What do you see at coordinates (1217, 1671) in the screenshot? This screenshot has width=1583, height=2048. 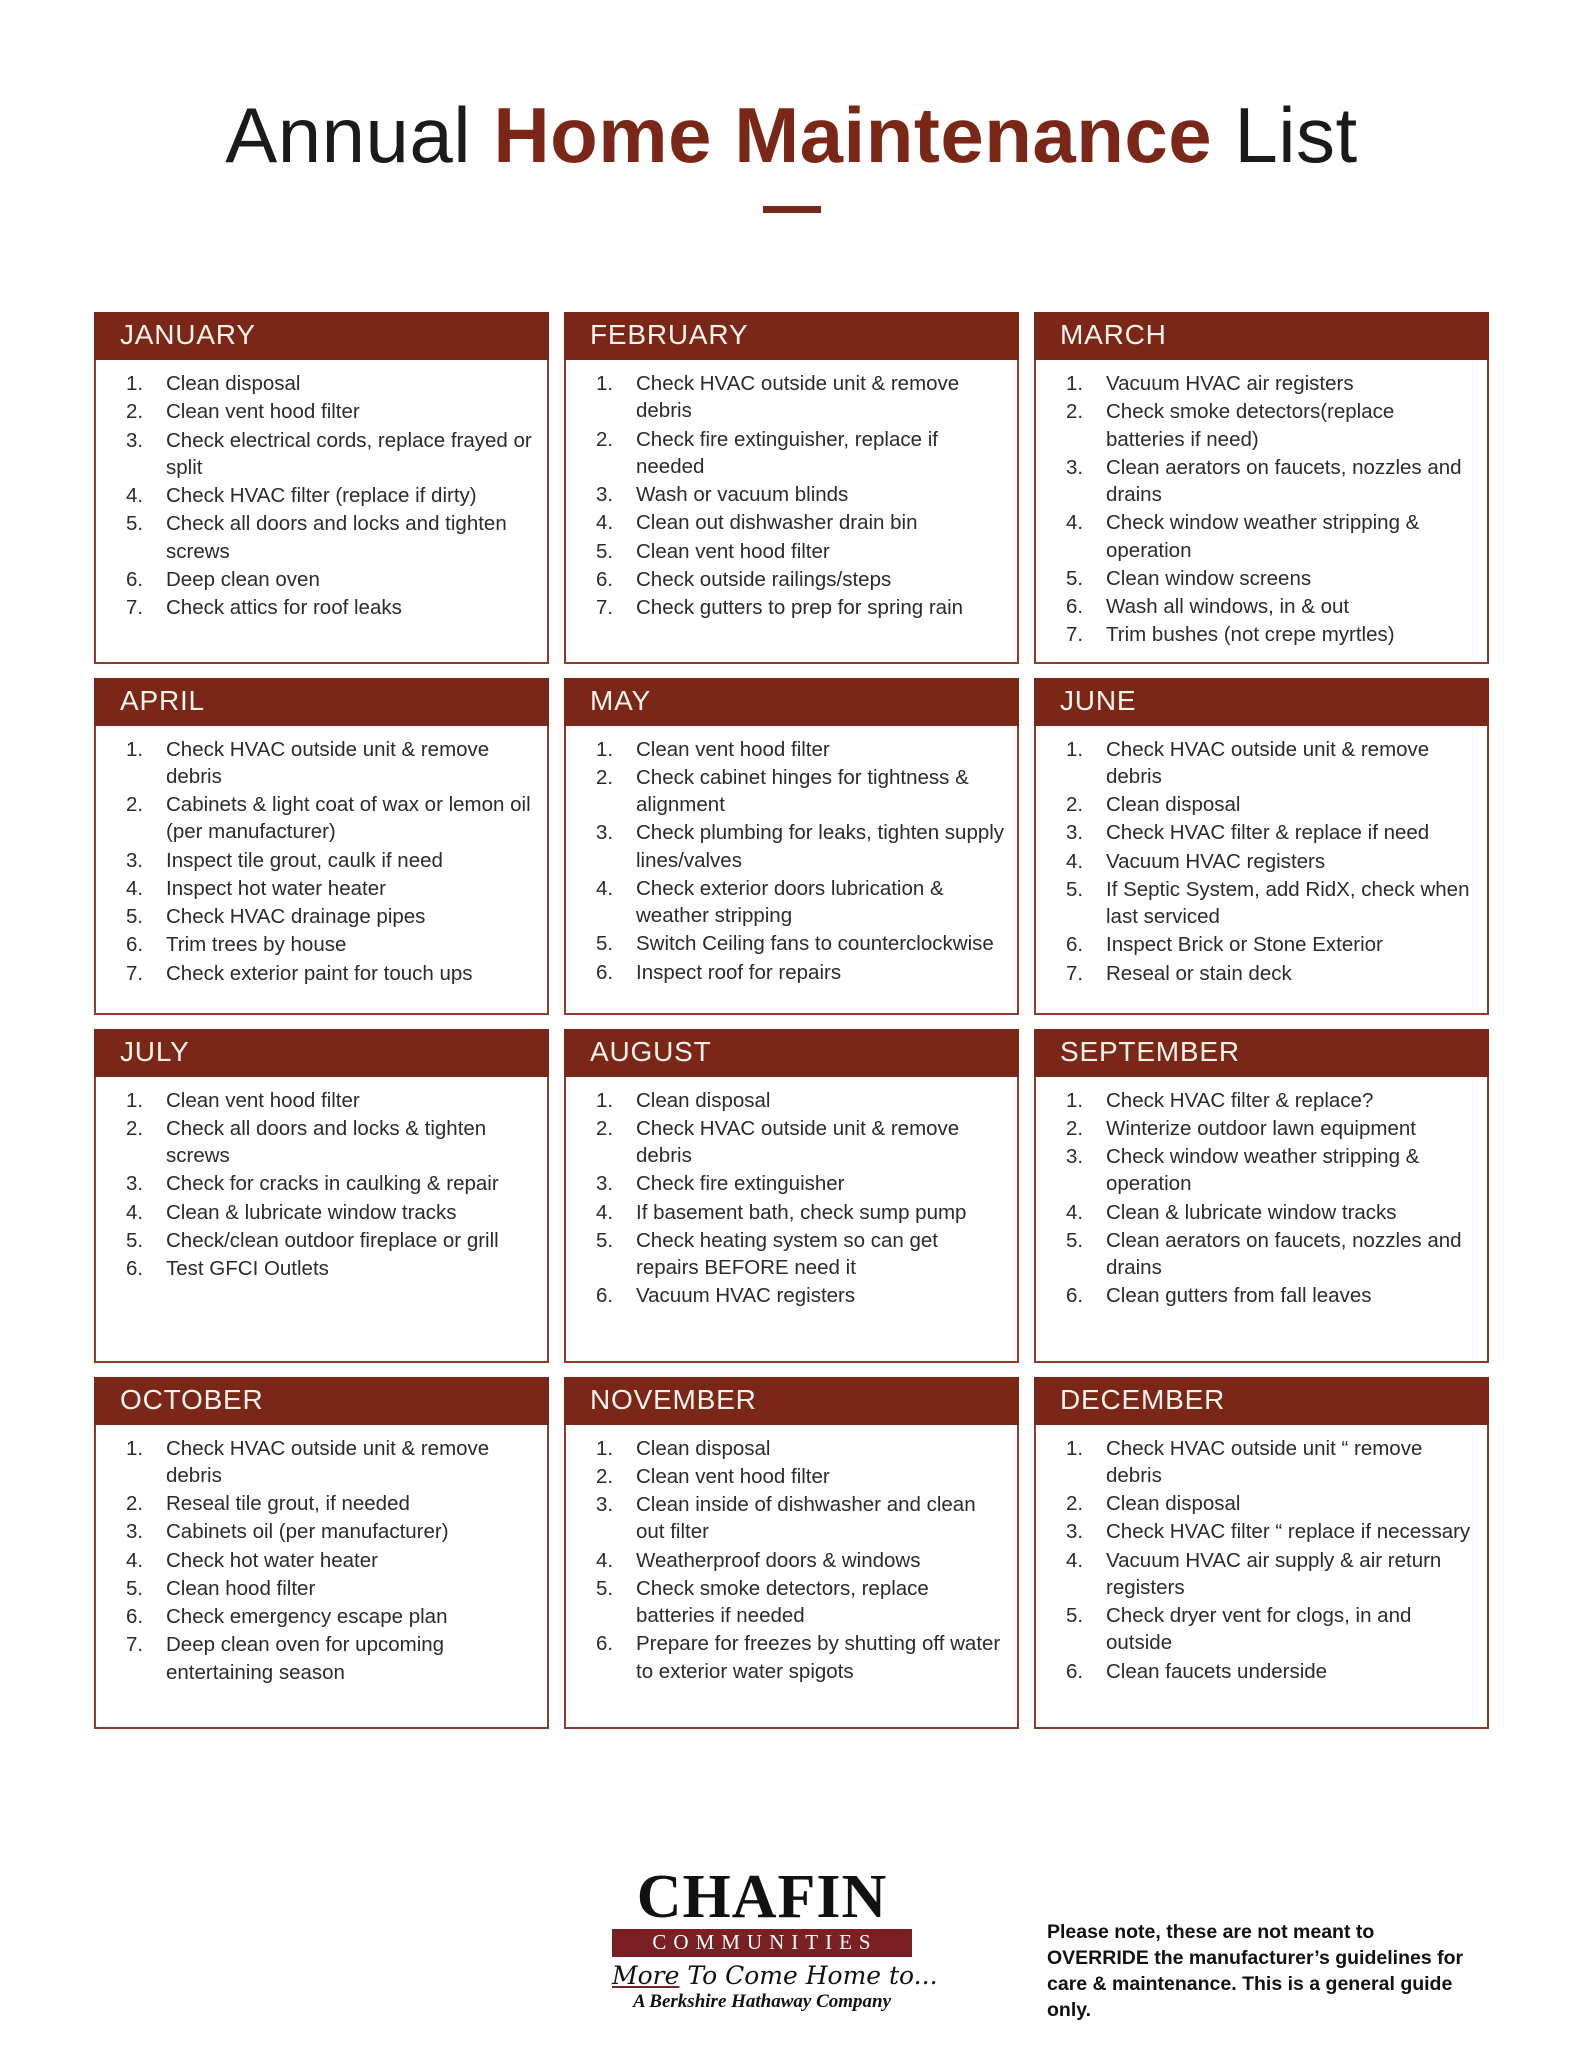 I see `task-text: Clean faucets underside` at bounding box center [1217, 1671].